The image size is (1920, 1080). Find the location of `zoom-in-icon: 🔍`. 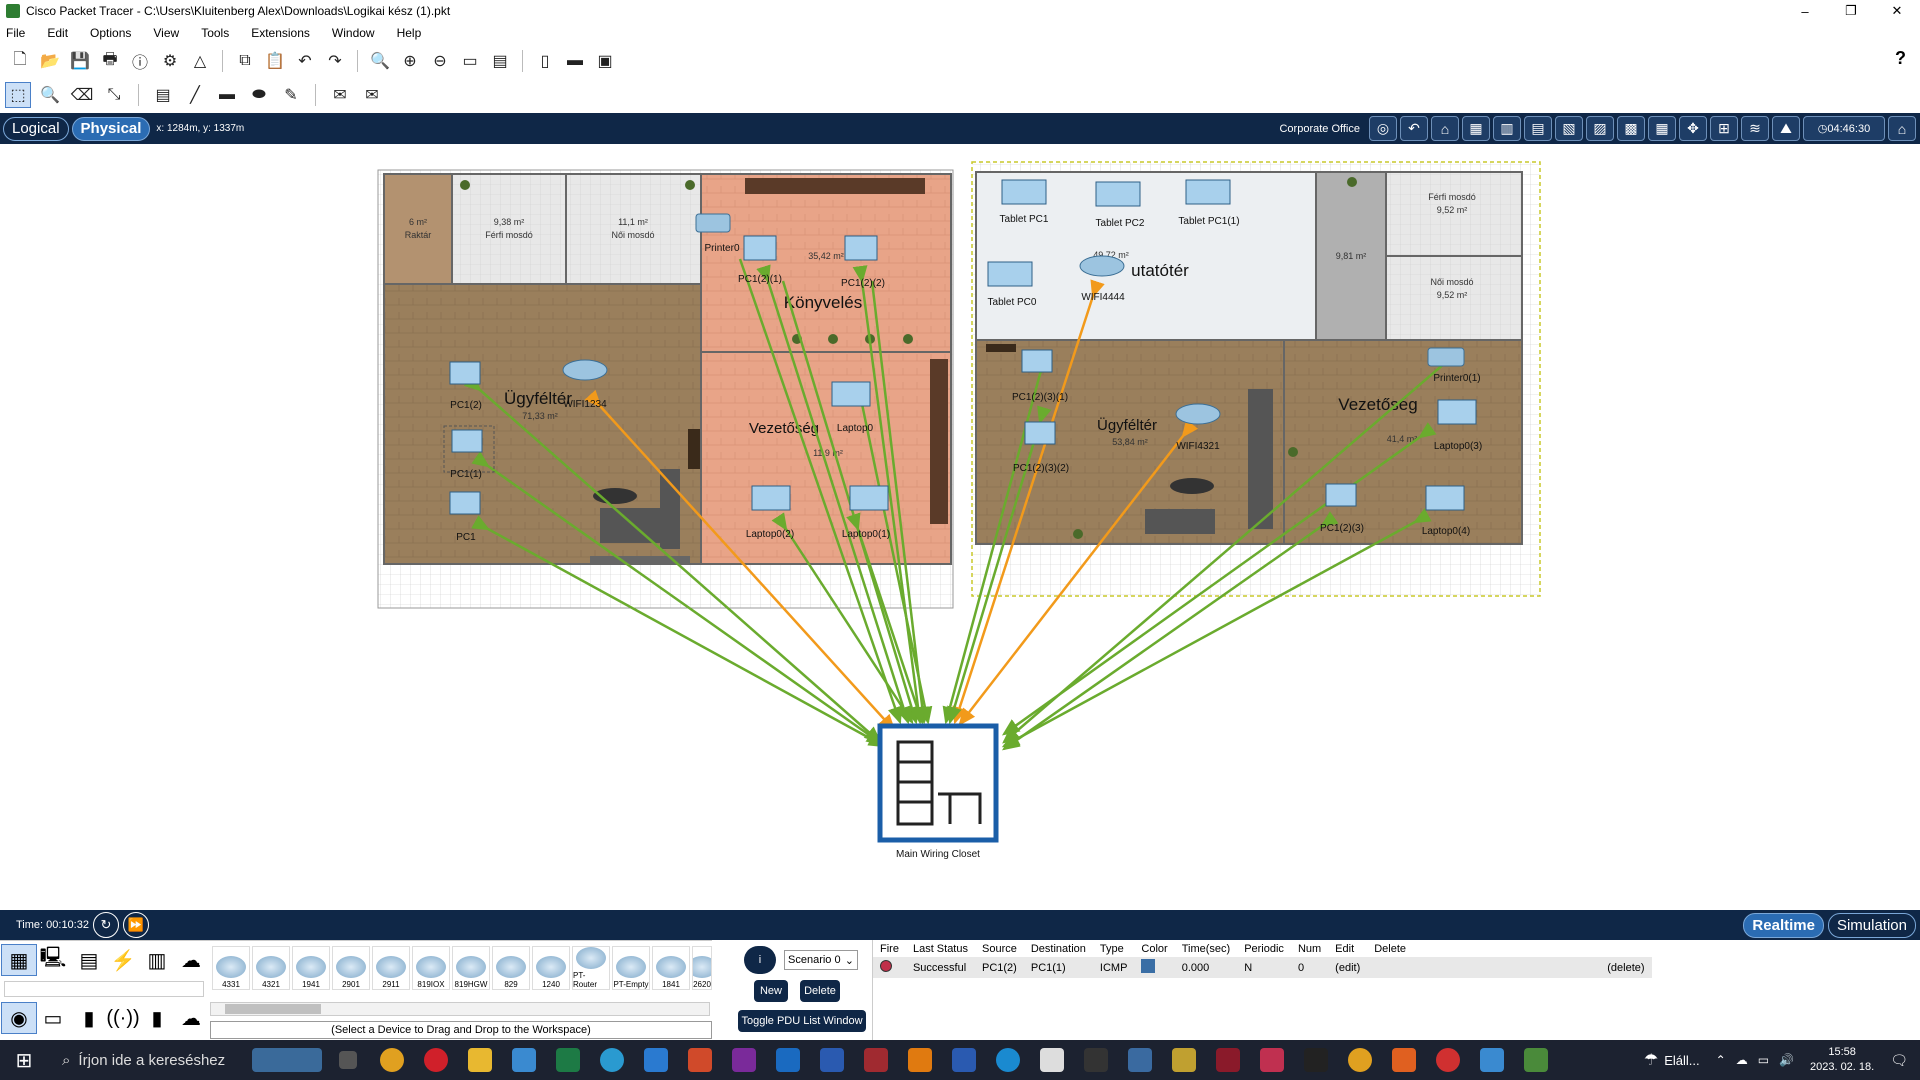

zoom-in-icon: 🔍 is located at coordinates (380, 61).